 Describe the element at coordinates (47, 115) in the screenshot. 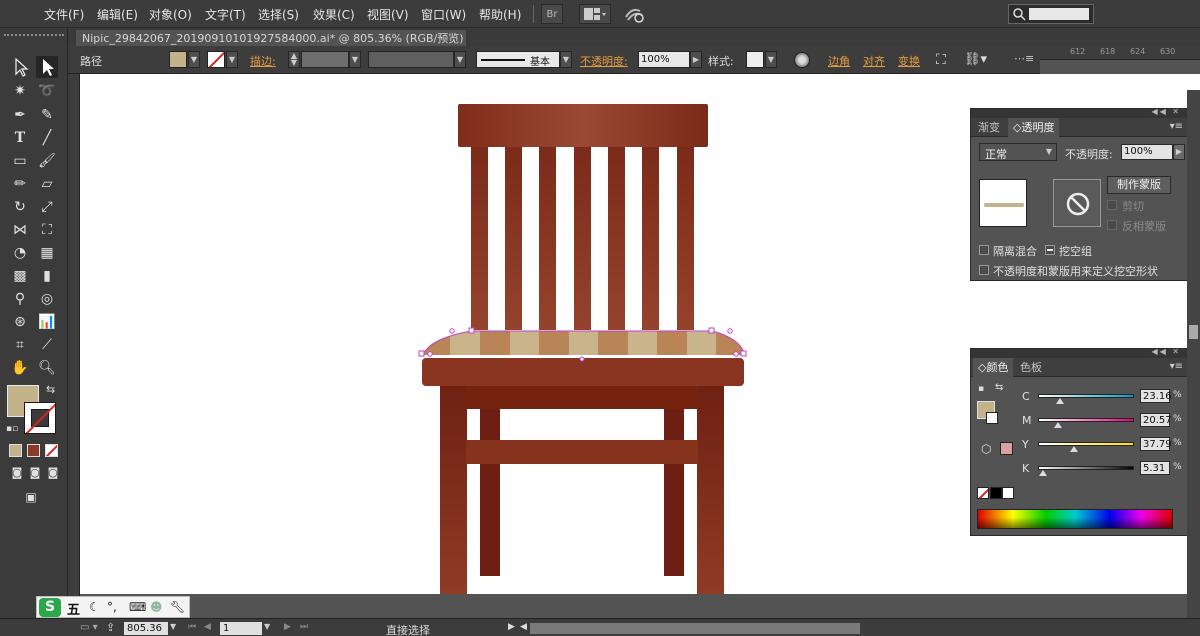

I see `curvature-tool-icon: ✎` at that location.